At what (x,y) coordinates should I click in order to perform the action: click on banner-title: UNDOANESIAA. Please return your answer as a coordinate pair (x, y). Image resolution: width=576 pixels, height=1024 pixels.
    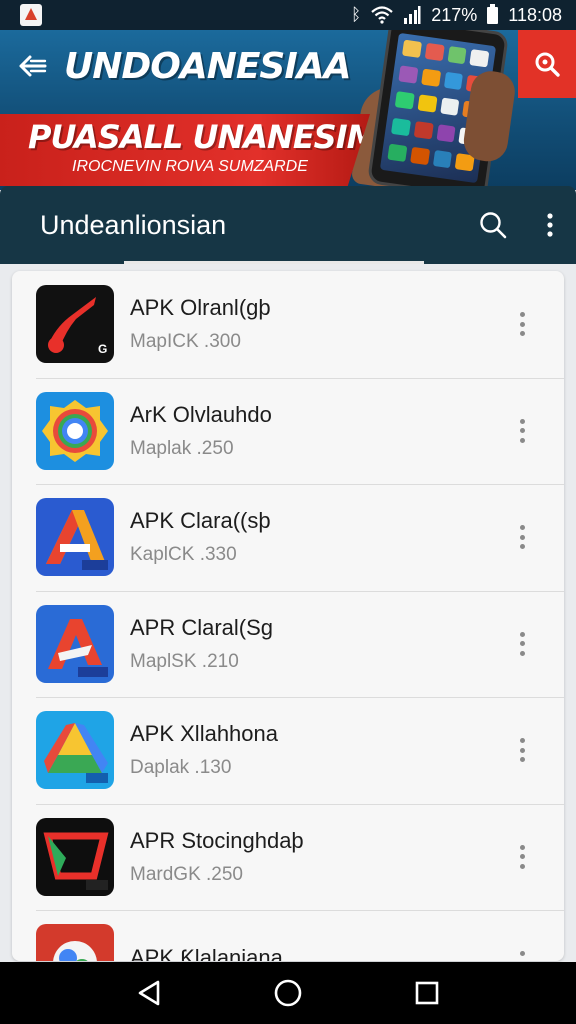
    Looking at the image, I should click on (207, 66).